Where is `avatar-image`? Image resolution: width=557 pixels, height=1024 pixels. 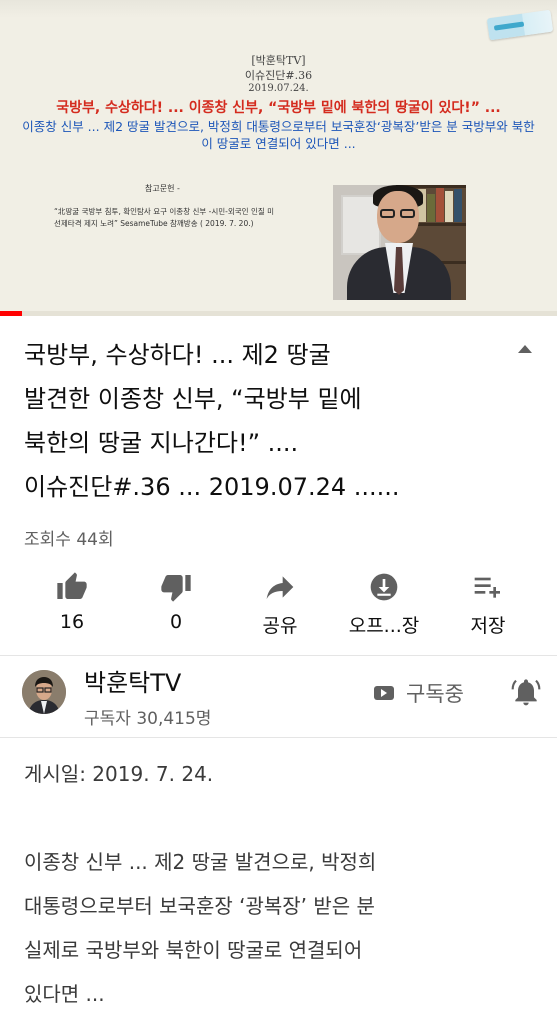 avatar-image is located at coordinates (44, 692).